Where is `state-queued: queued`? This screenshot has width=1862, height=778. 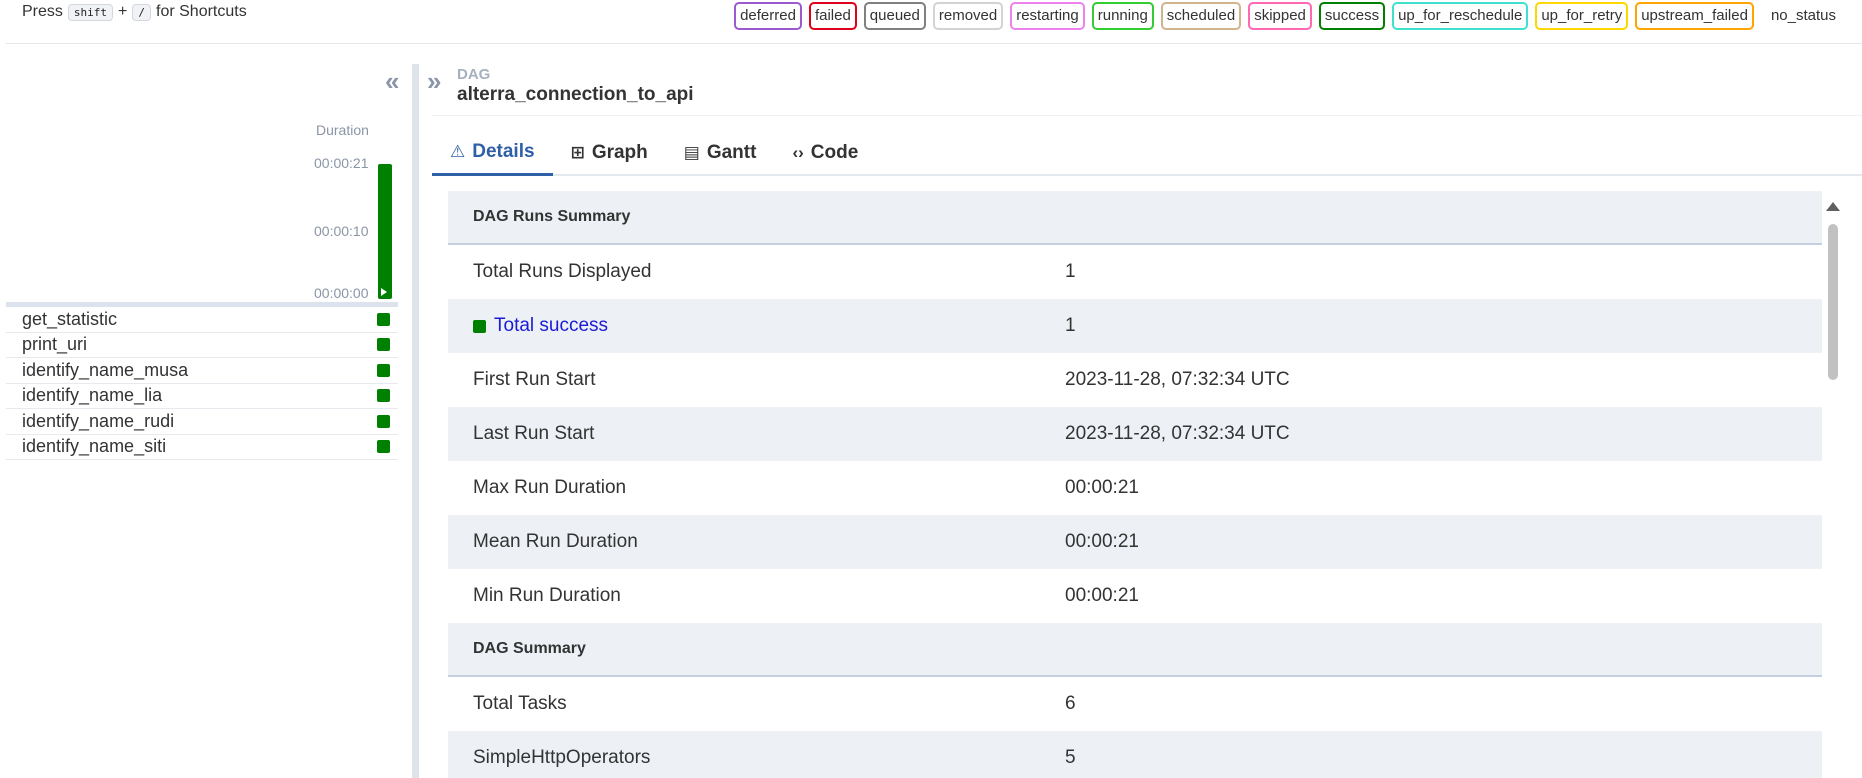
state-queued: queued is located at coordinates (894, 16).